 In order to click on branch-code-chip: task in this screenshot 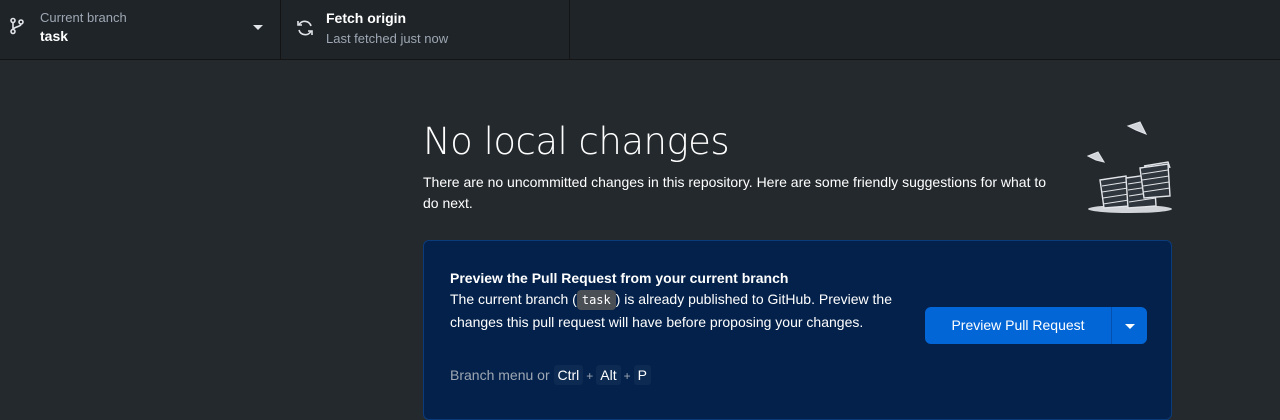, I will do `click(596, 300)`.